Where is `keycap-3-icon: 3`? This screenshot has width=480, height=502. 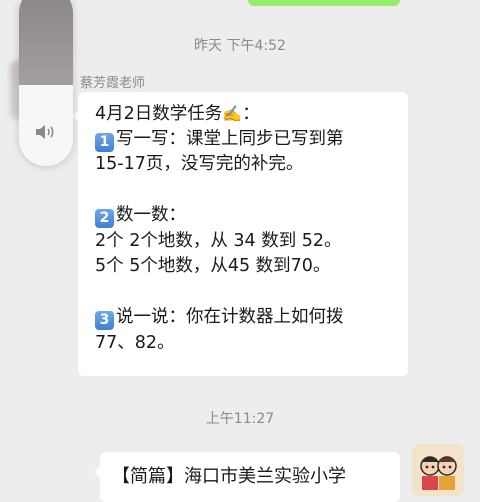 keycap-3-icon: 3 is located at coordinates (104, 320).